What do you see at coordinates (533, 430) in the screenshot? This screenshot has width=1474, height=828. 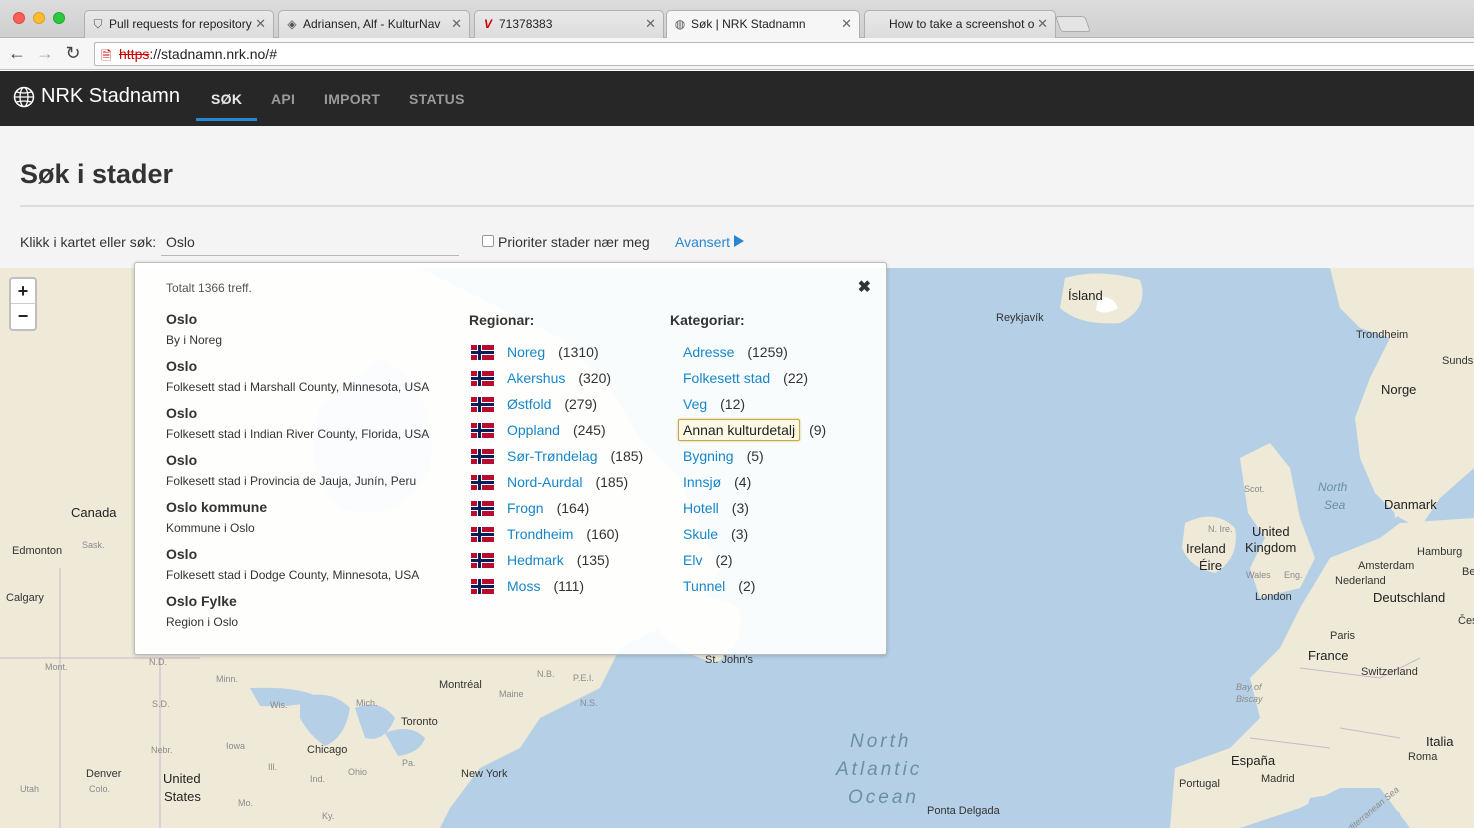 I see `facet-link: Oppland` at bounding box center [533, 430].